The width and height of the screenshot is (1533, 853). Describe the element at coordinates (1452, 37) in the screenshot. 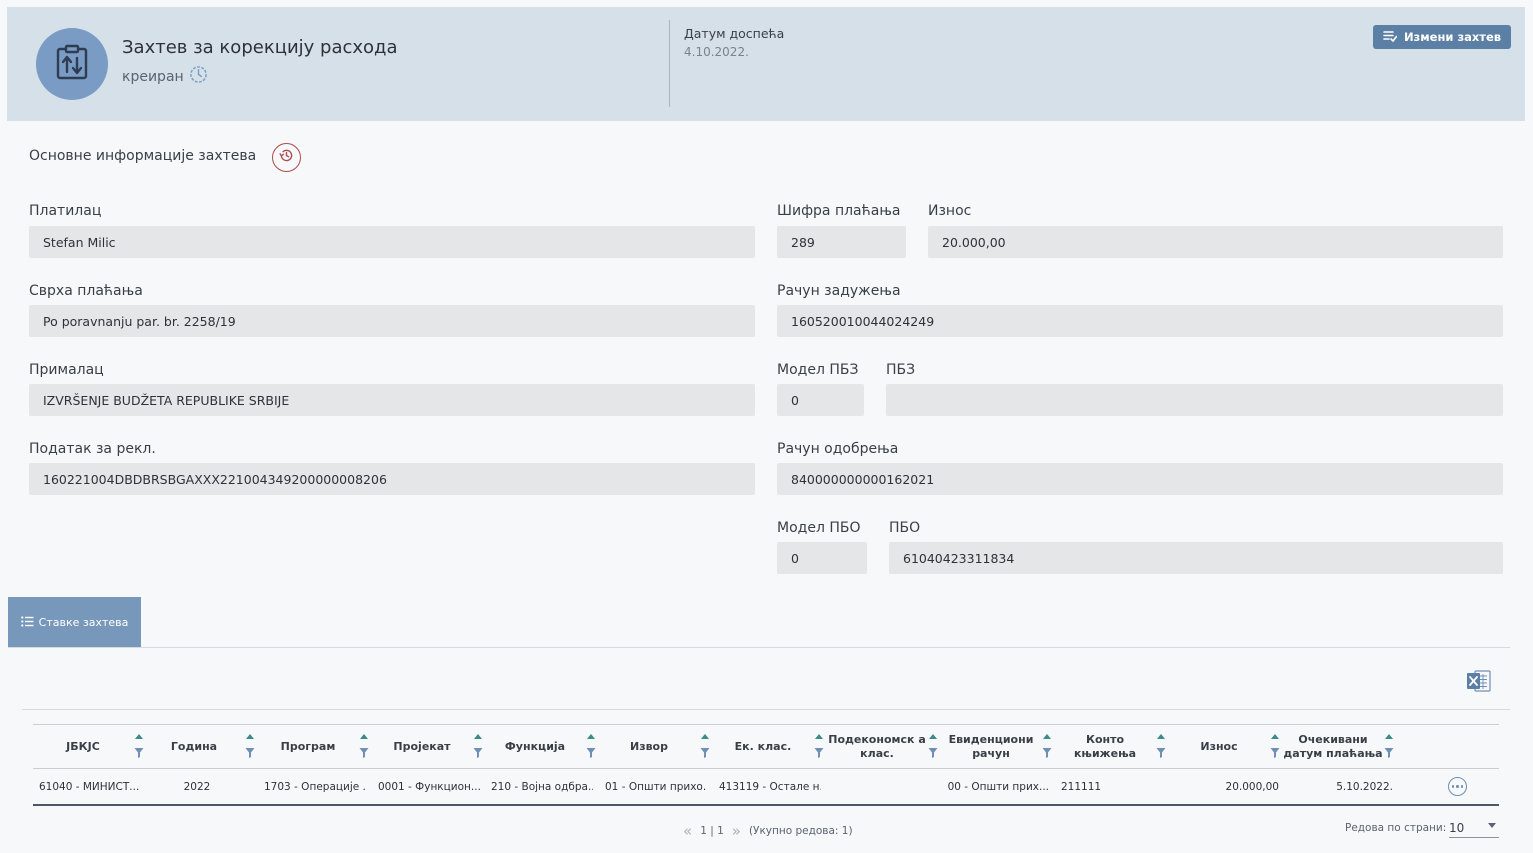

I see `edit-request-label: Измени захтев` at that location.